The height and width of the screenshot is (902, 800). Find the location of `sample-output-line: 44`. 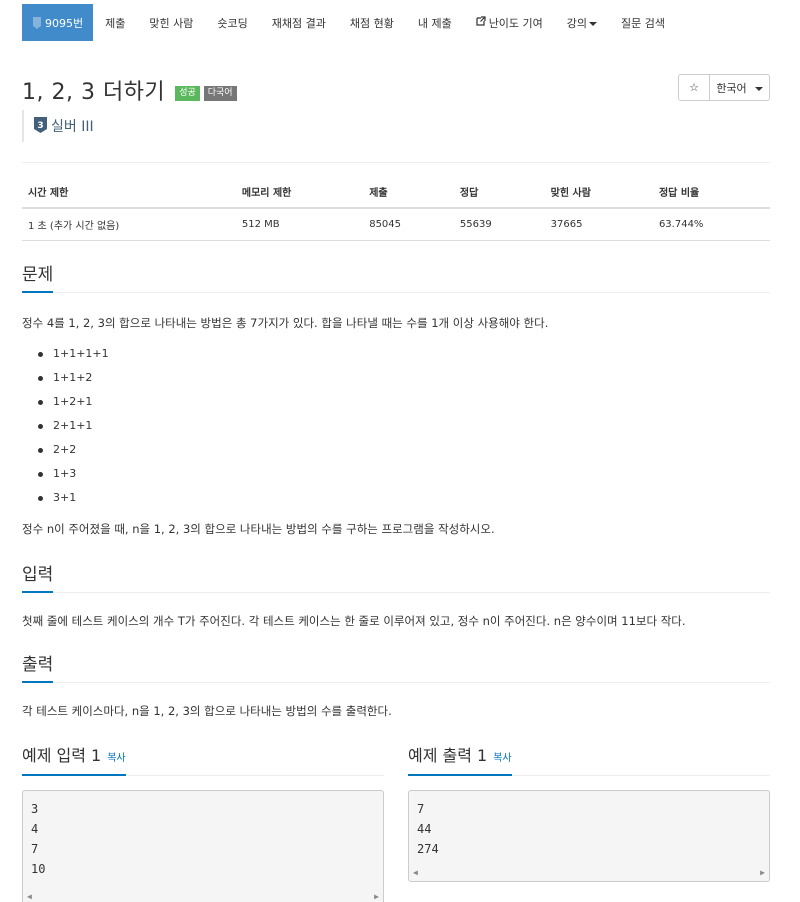

sample-output-line: 44 is located at coordinates (424, 829).